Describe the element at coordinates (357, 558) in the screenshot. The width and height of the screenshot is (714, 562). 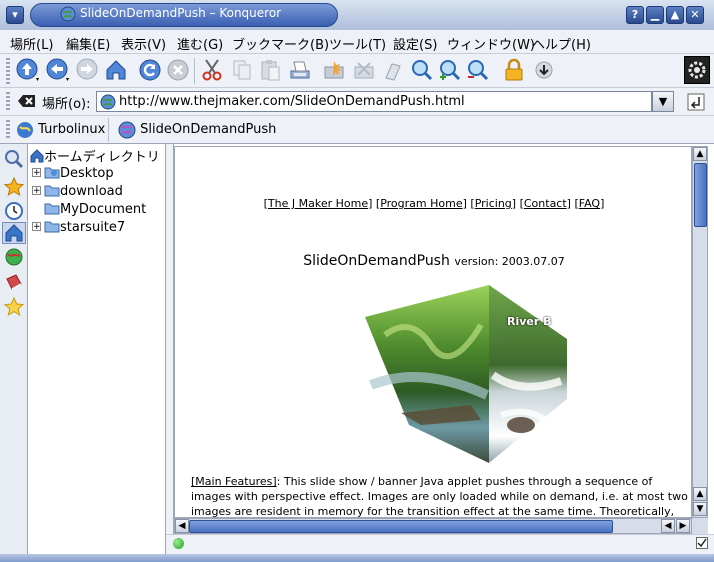
I see `window-bottom-frame` at that location.